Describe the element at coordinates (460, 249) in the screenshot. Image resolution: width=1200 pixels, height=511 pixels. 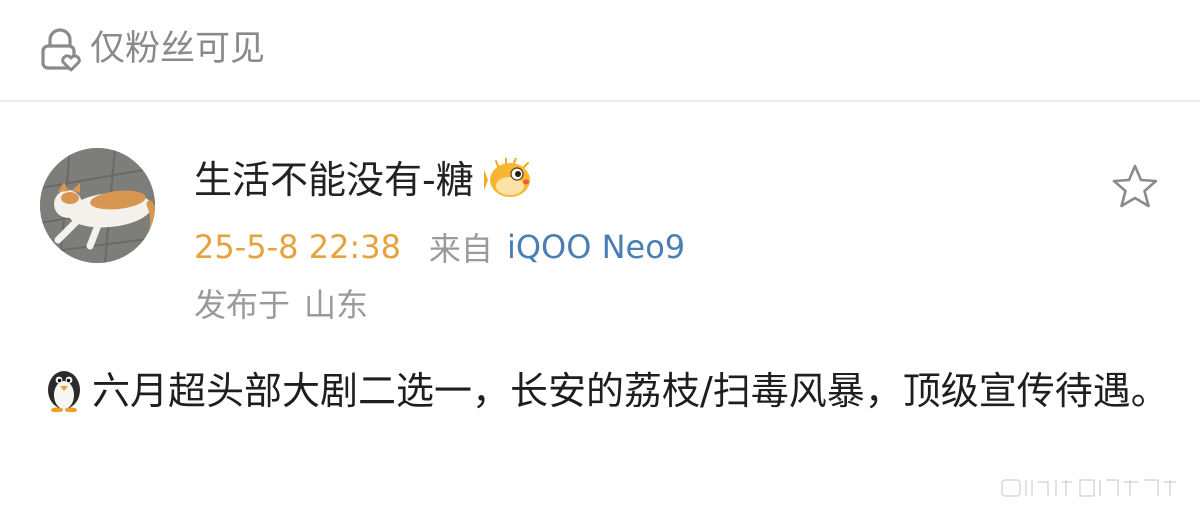
I see `source-prefix: 来自` at that location.